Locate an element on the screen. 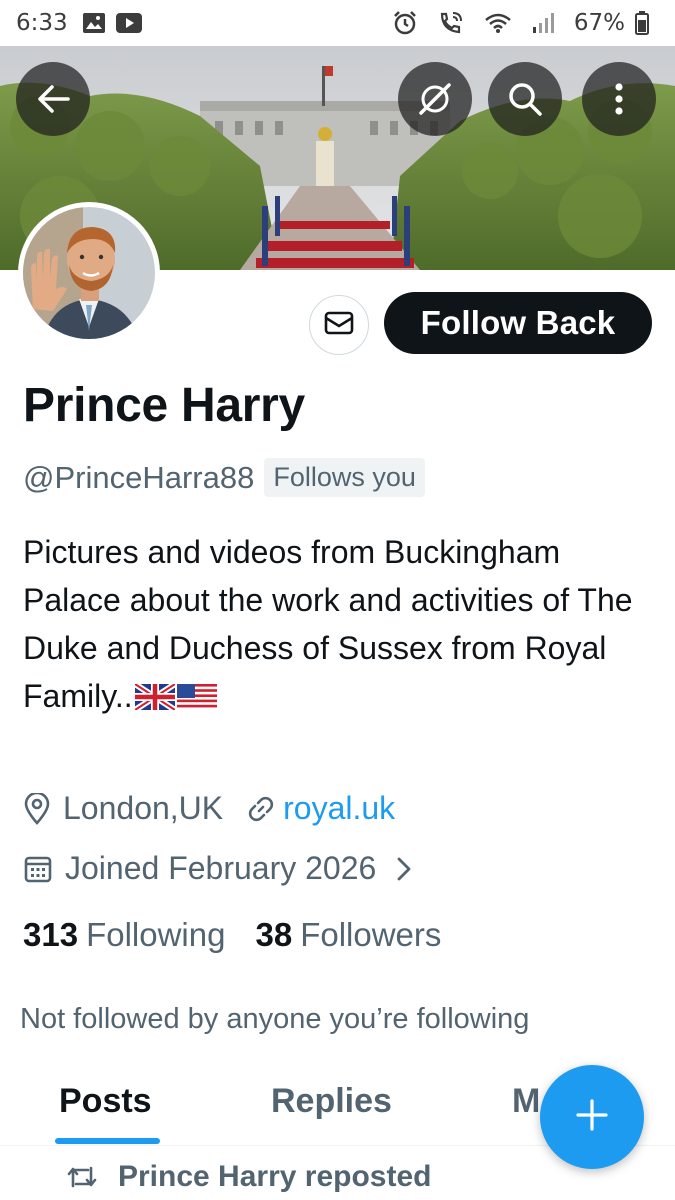 The width and height of the screenshot is (675, 1200). more-icon is located at coordinates (619, 99).